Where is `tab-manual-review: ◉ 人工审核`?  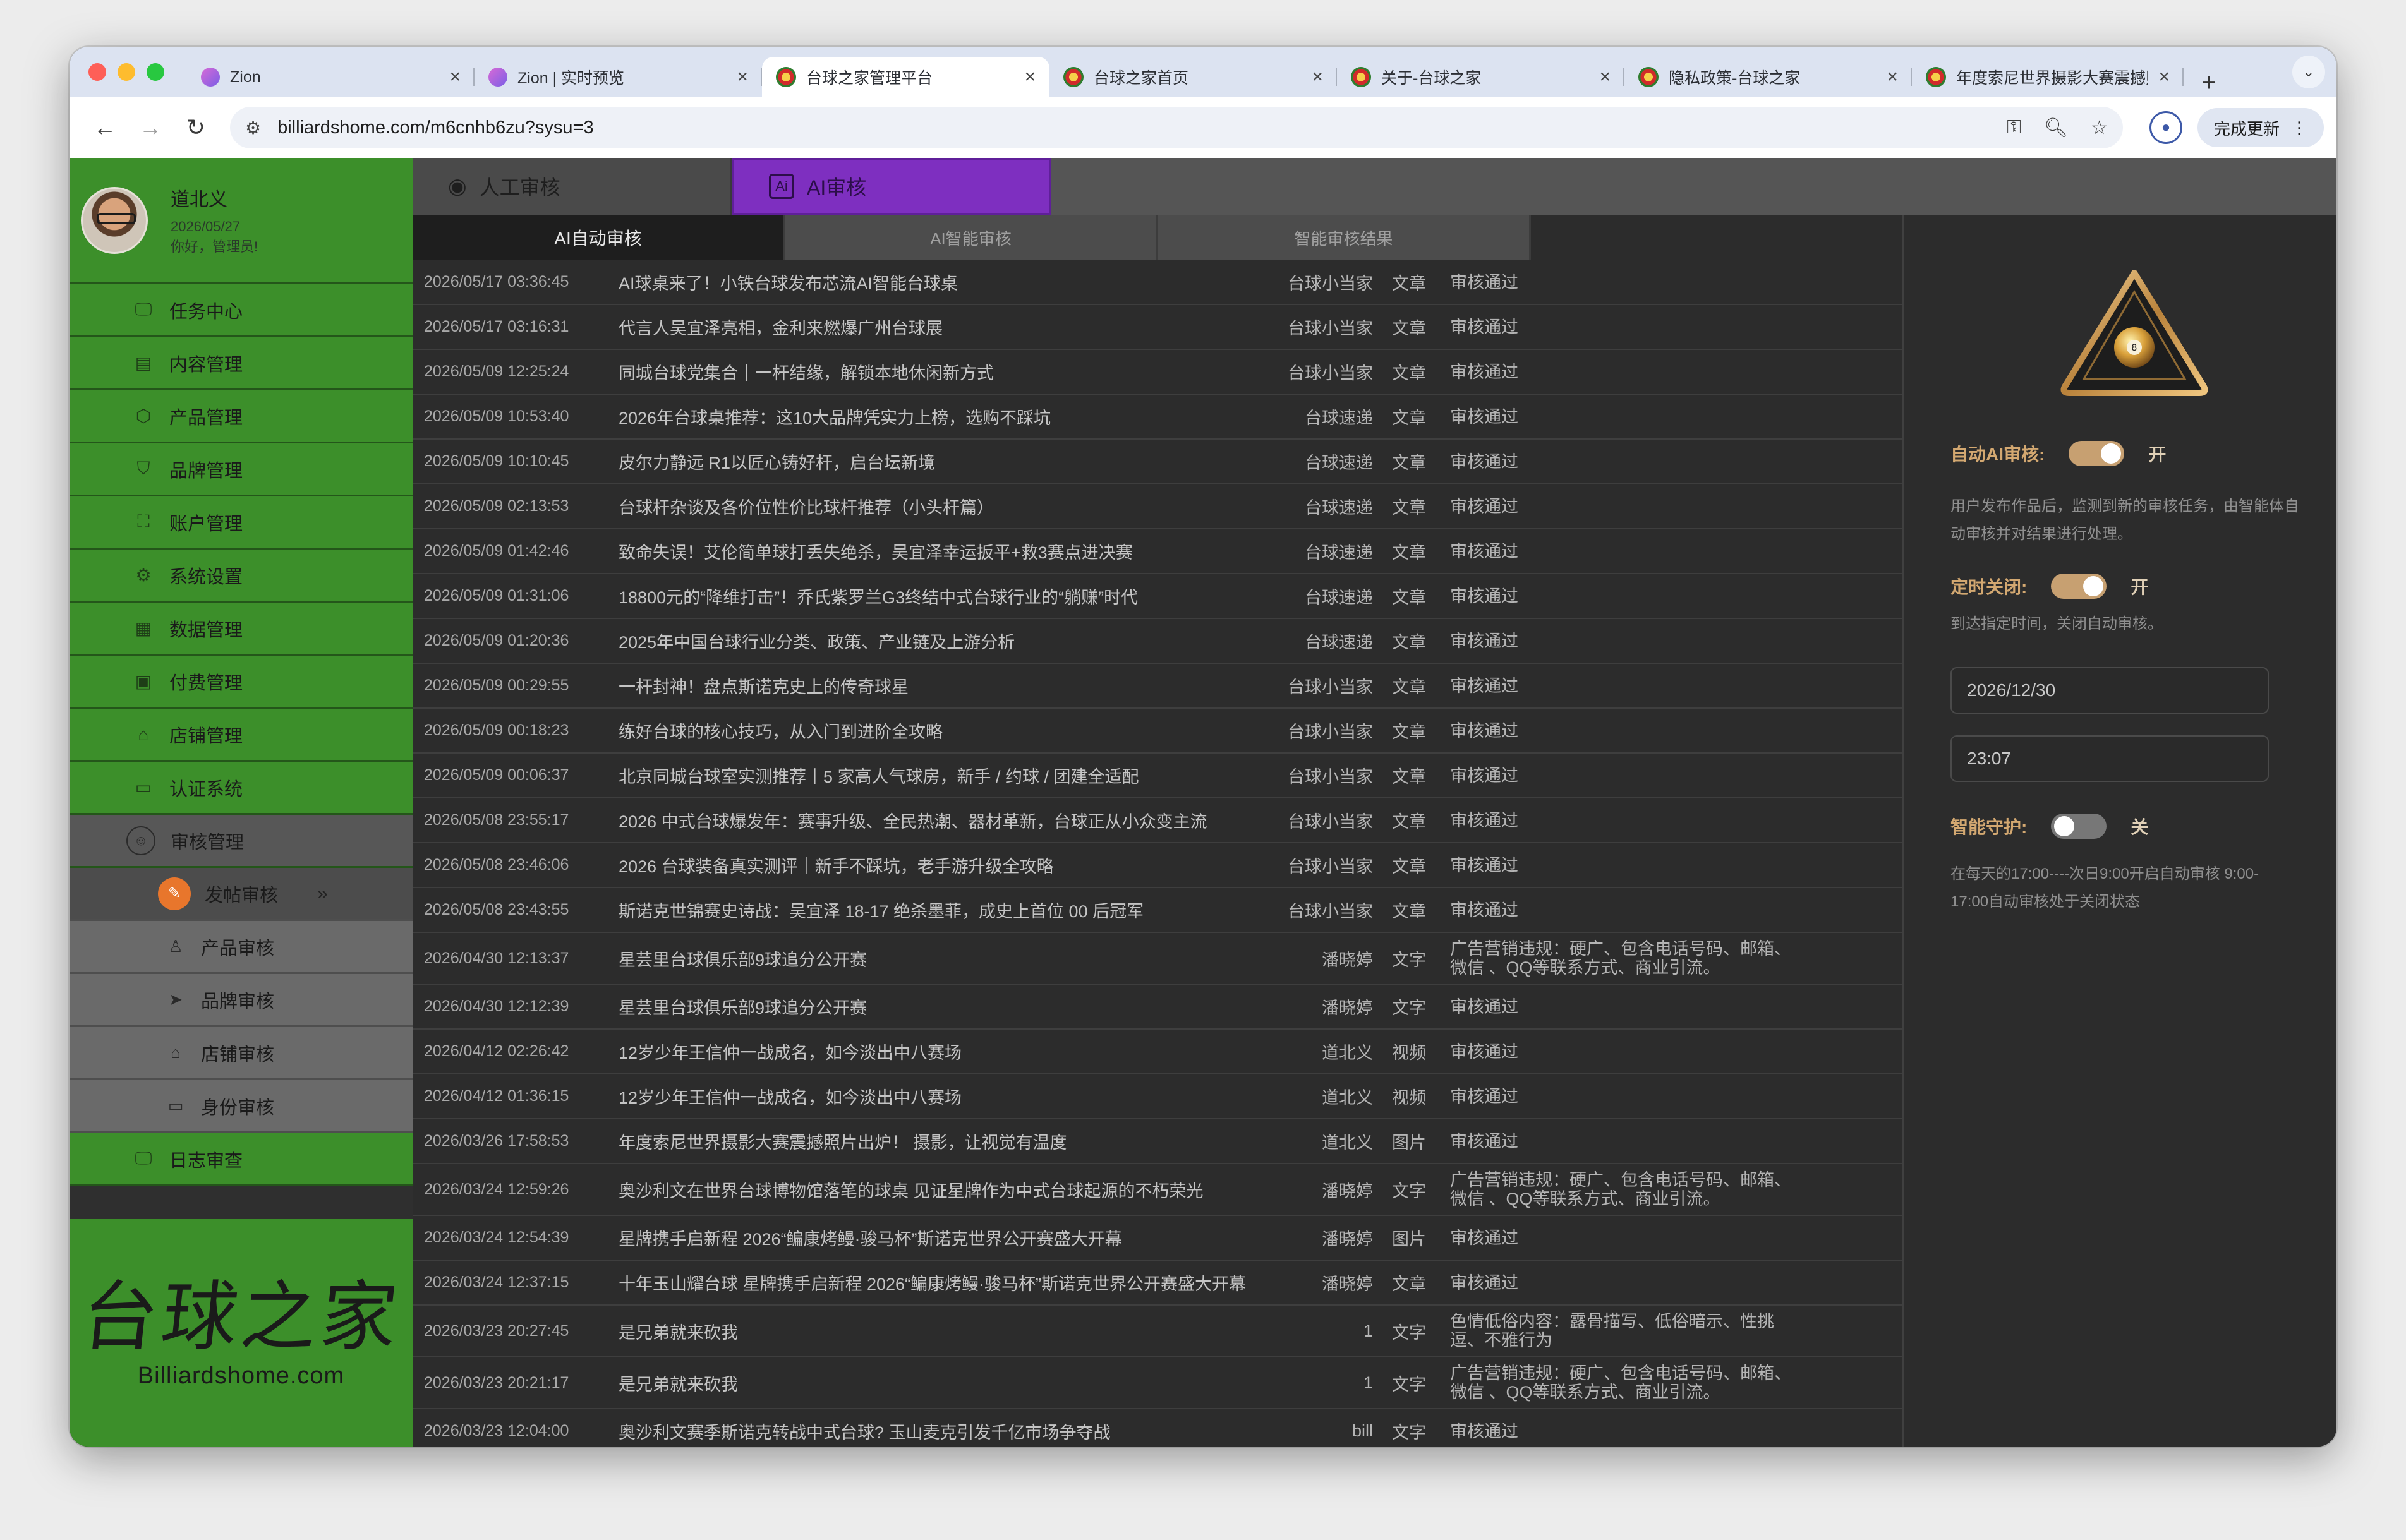 tab-manual-review: ◉ 人工审核 is located at coordinates (572, 186).